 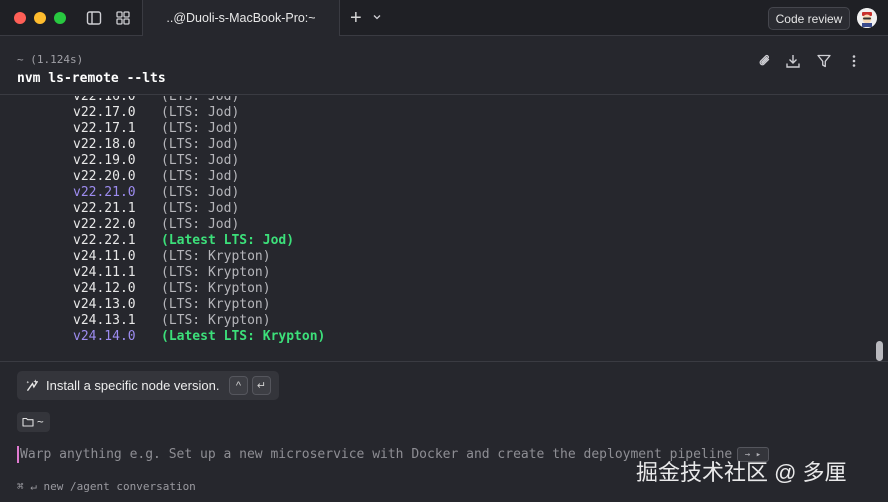 I want to click on chevron-down-icon, so click(x=377, y=17).